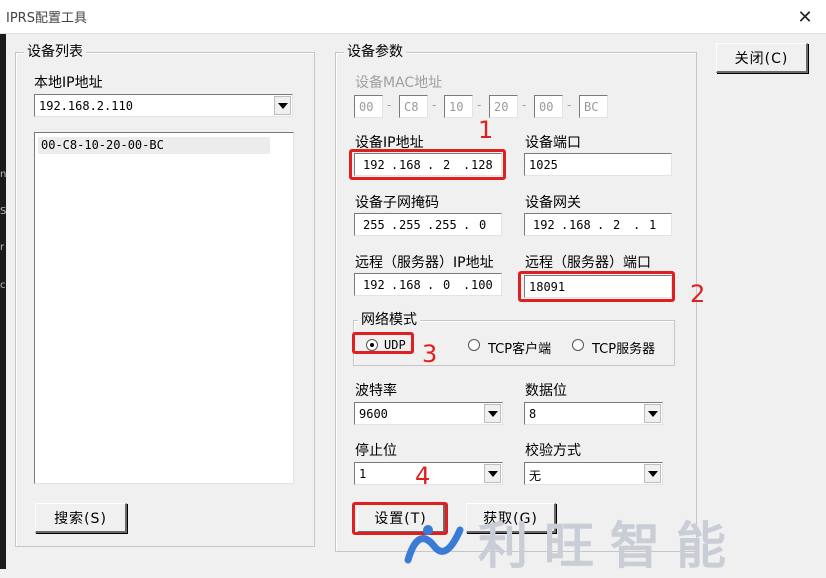 Image resolution: width=826 pixels, height=578 pixels. Describe the element at coordinates (86, 106) in the screenshot. I see `local-ip-value: 192.168.2.110` at that location.